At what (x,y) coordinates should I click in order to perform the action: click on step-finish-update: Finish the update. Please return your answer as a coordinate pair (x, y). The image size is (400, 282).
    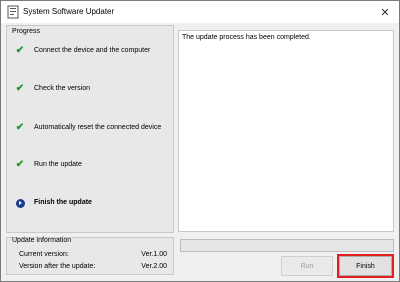
    Looking at the image, I should click on (94, 204).